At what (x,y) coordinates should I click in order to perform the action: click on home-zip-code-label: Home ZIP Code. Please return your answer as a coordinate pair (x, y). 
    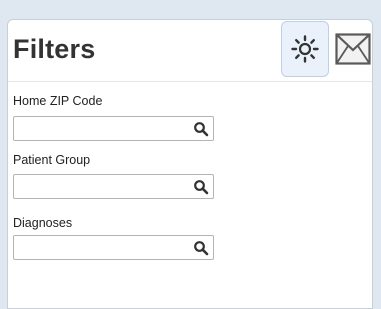
    Looking at the image, I should click on (58, 101).